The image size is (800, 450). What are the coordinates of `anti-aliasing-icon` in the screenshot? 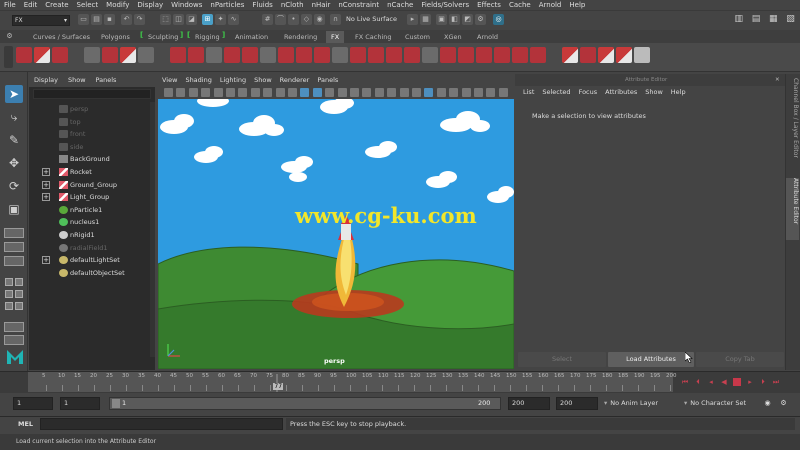 It's located at (404, 92).